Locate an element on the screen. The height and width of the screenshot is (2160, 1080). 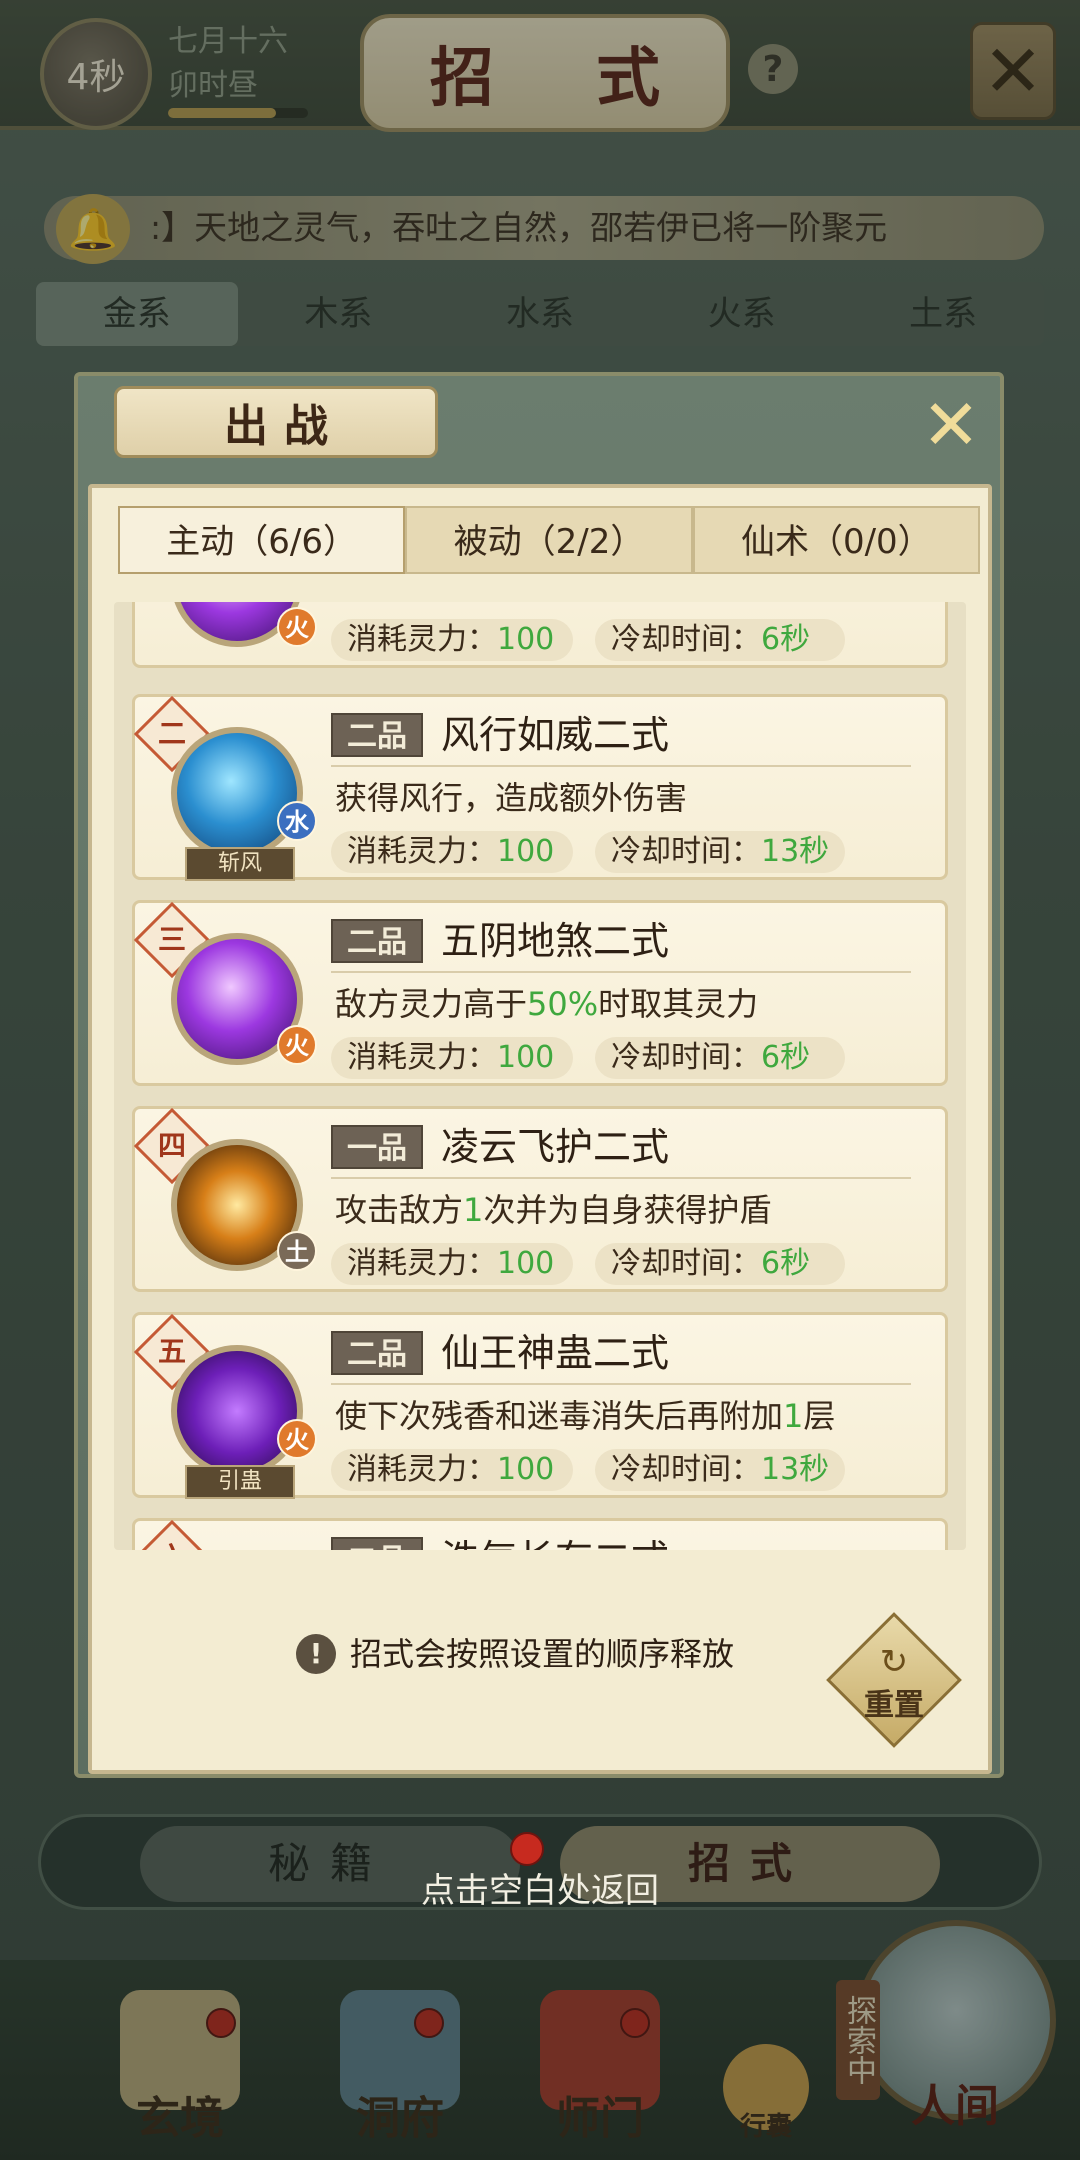
skill-description: 获得风行，造成额外伤害 is located at coordinates (511, 798).